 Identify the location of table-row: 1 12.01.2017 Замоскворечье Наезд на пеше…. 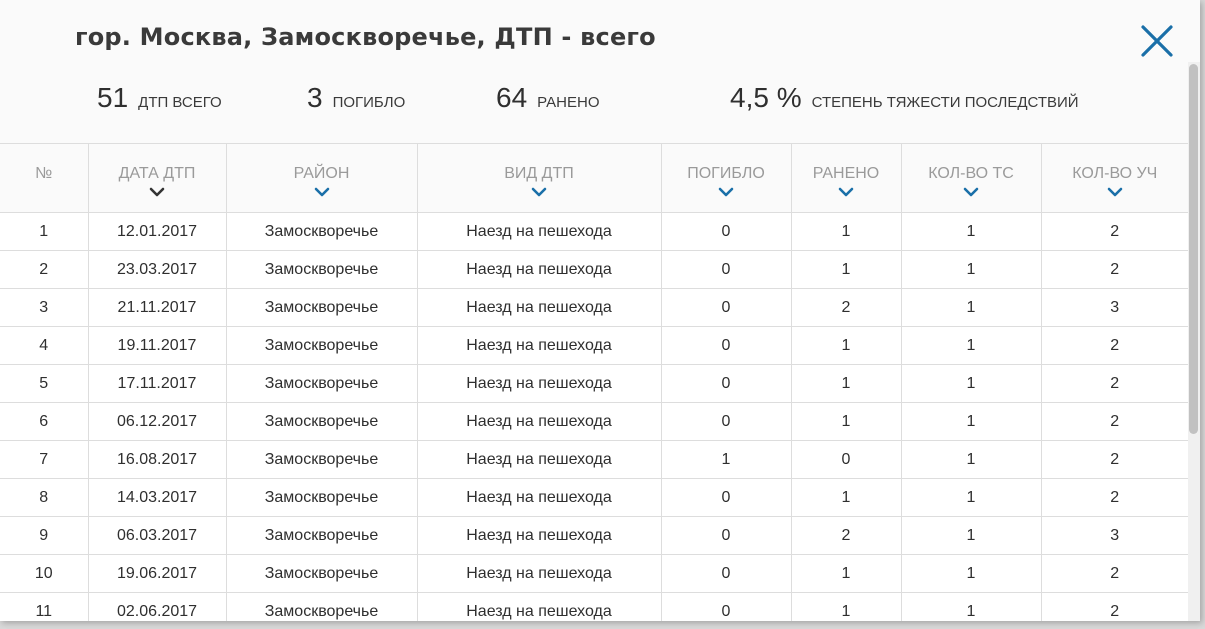
(594, 231).